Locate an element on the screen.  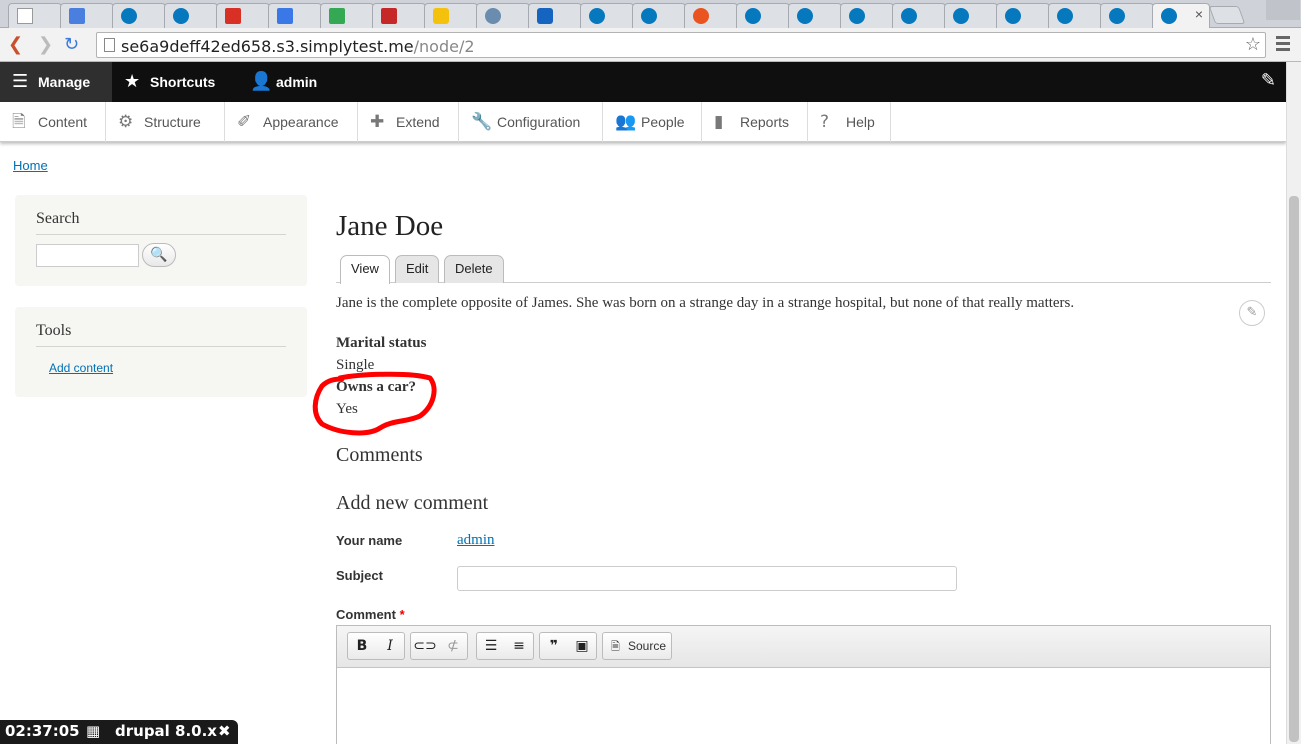
search-button: 🔍 is located at coordinates (159, 255).